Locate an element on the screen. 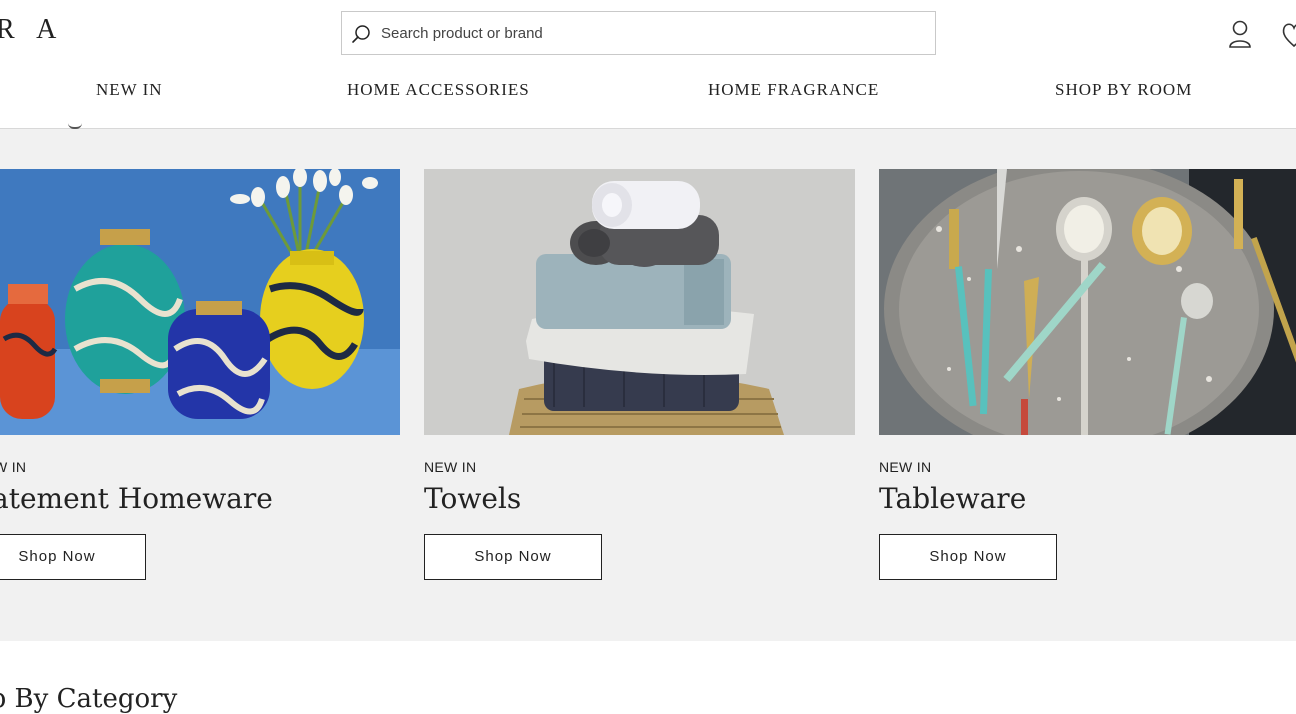 The height and width of the screenshot is (714, 1296). search-input is located at coordinates (651, 33).